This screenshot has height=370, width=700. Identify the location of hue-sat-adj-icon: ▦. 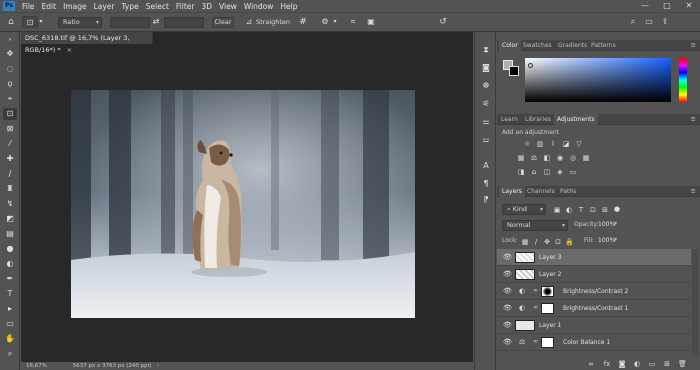
(521, 158).